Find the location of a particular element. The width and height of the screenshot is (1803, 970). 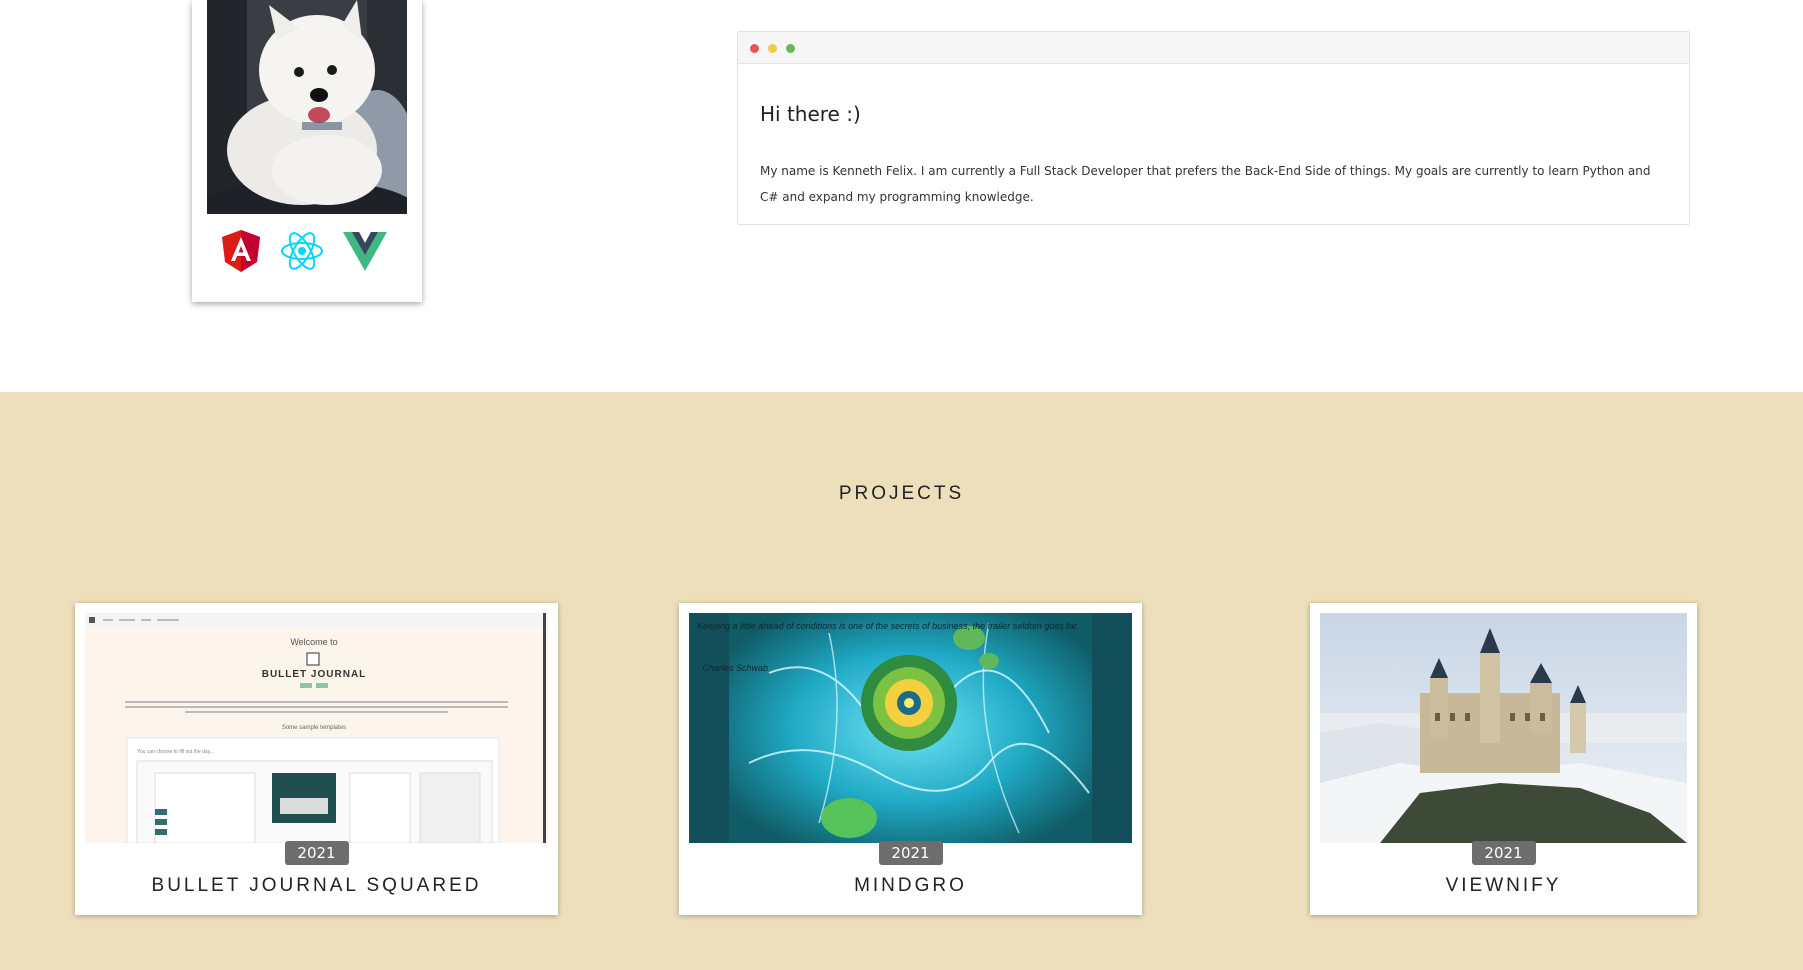

project-title: VIEWNIFY is located at coordinates (1503, 886).